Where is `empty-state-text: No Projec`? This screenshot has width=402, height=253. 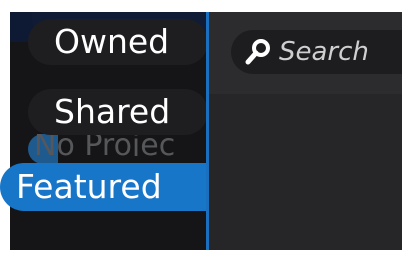 empty-state-text: No Projec is located at coordinates (105, 145).